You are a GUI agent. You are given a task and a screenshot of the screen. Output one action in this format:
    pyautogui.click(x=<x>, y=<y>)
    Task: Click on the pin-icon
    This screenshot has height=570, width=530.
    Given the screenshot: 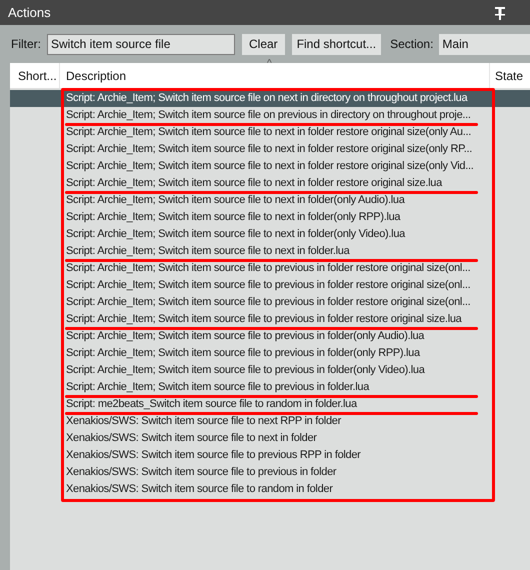 What is the action you would take?
    pyautogui.click(x=500, y=13)
    